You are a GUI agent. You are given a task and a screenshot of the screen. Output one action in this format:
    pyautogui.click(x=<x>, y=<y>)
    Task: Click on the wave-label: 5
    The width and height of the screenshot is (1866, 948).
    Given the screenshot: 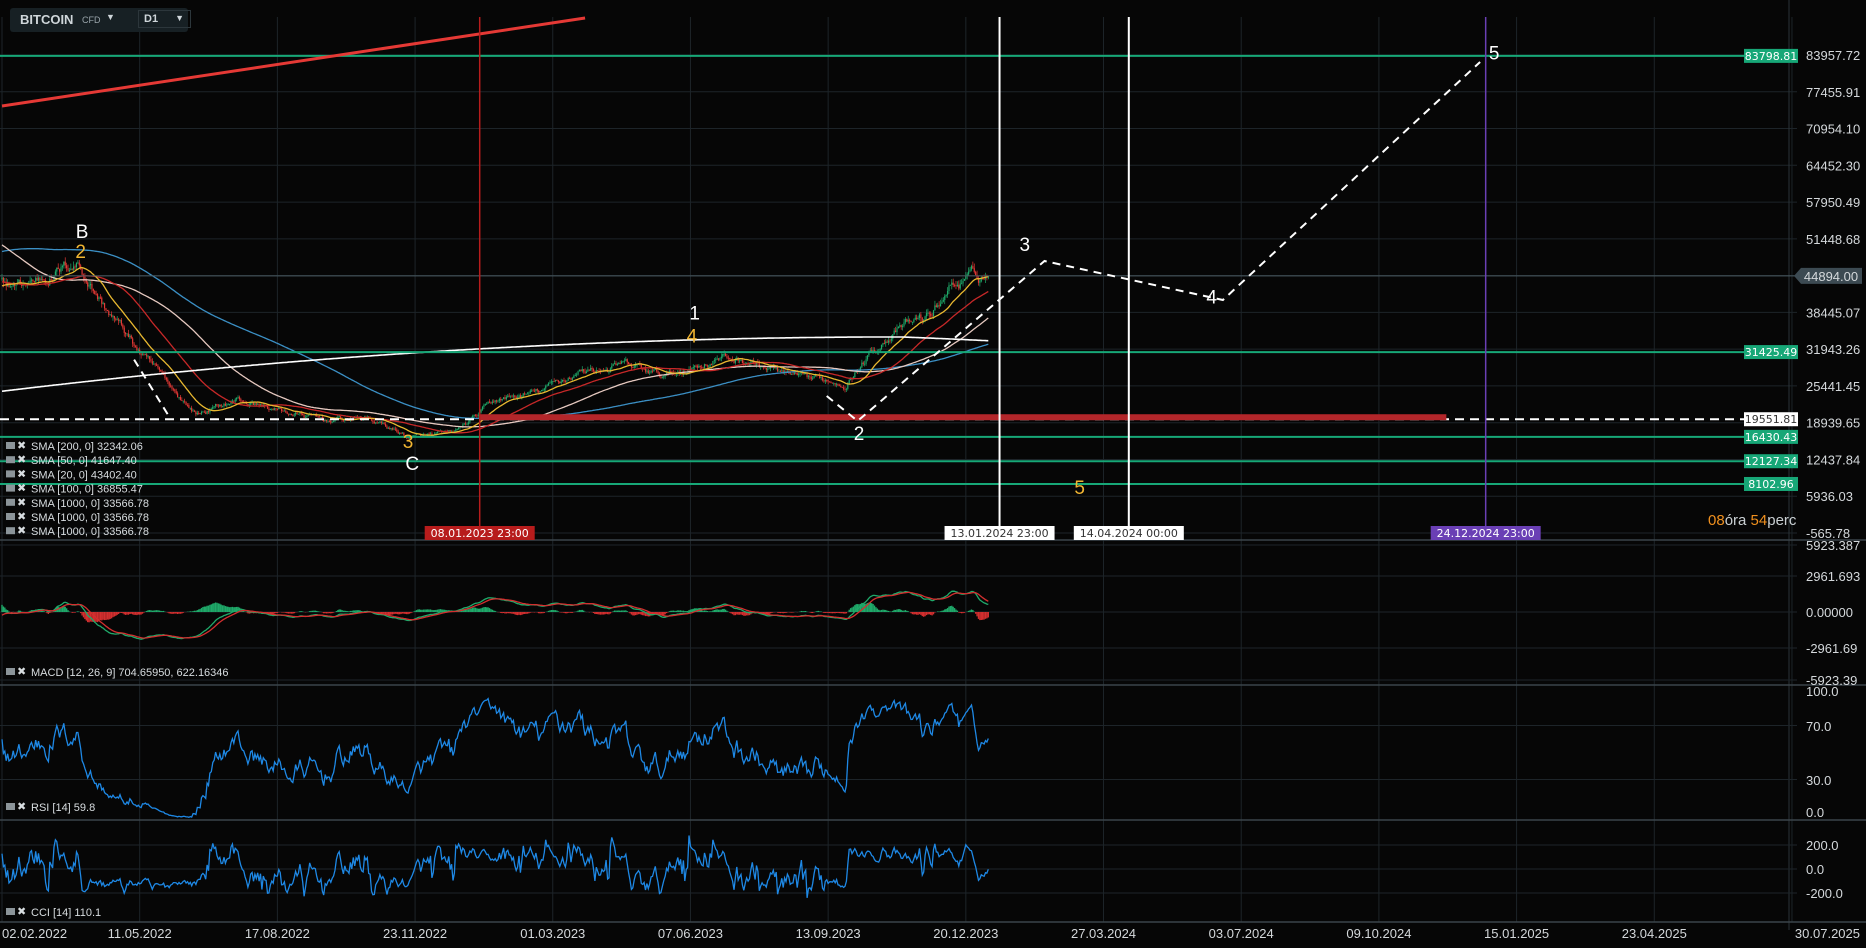 What is the action you would take?
    pyautogui.click(x=1494, y=53)
    